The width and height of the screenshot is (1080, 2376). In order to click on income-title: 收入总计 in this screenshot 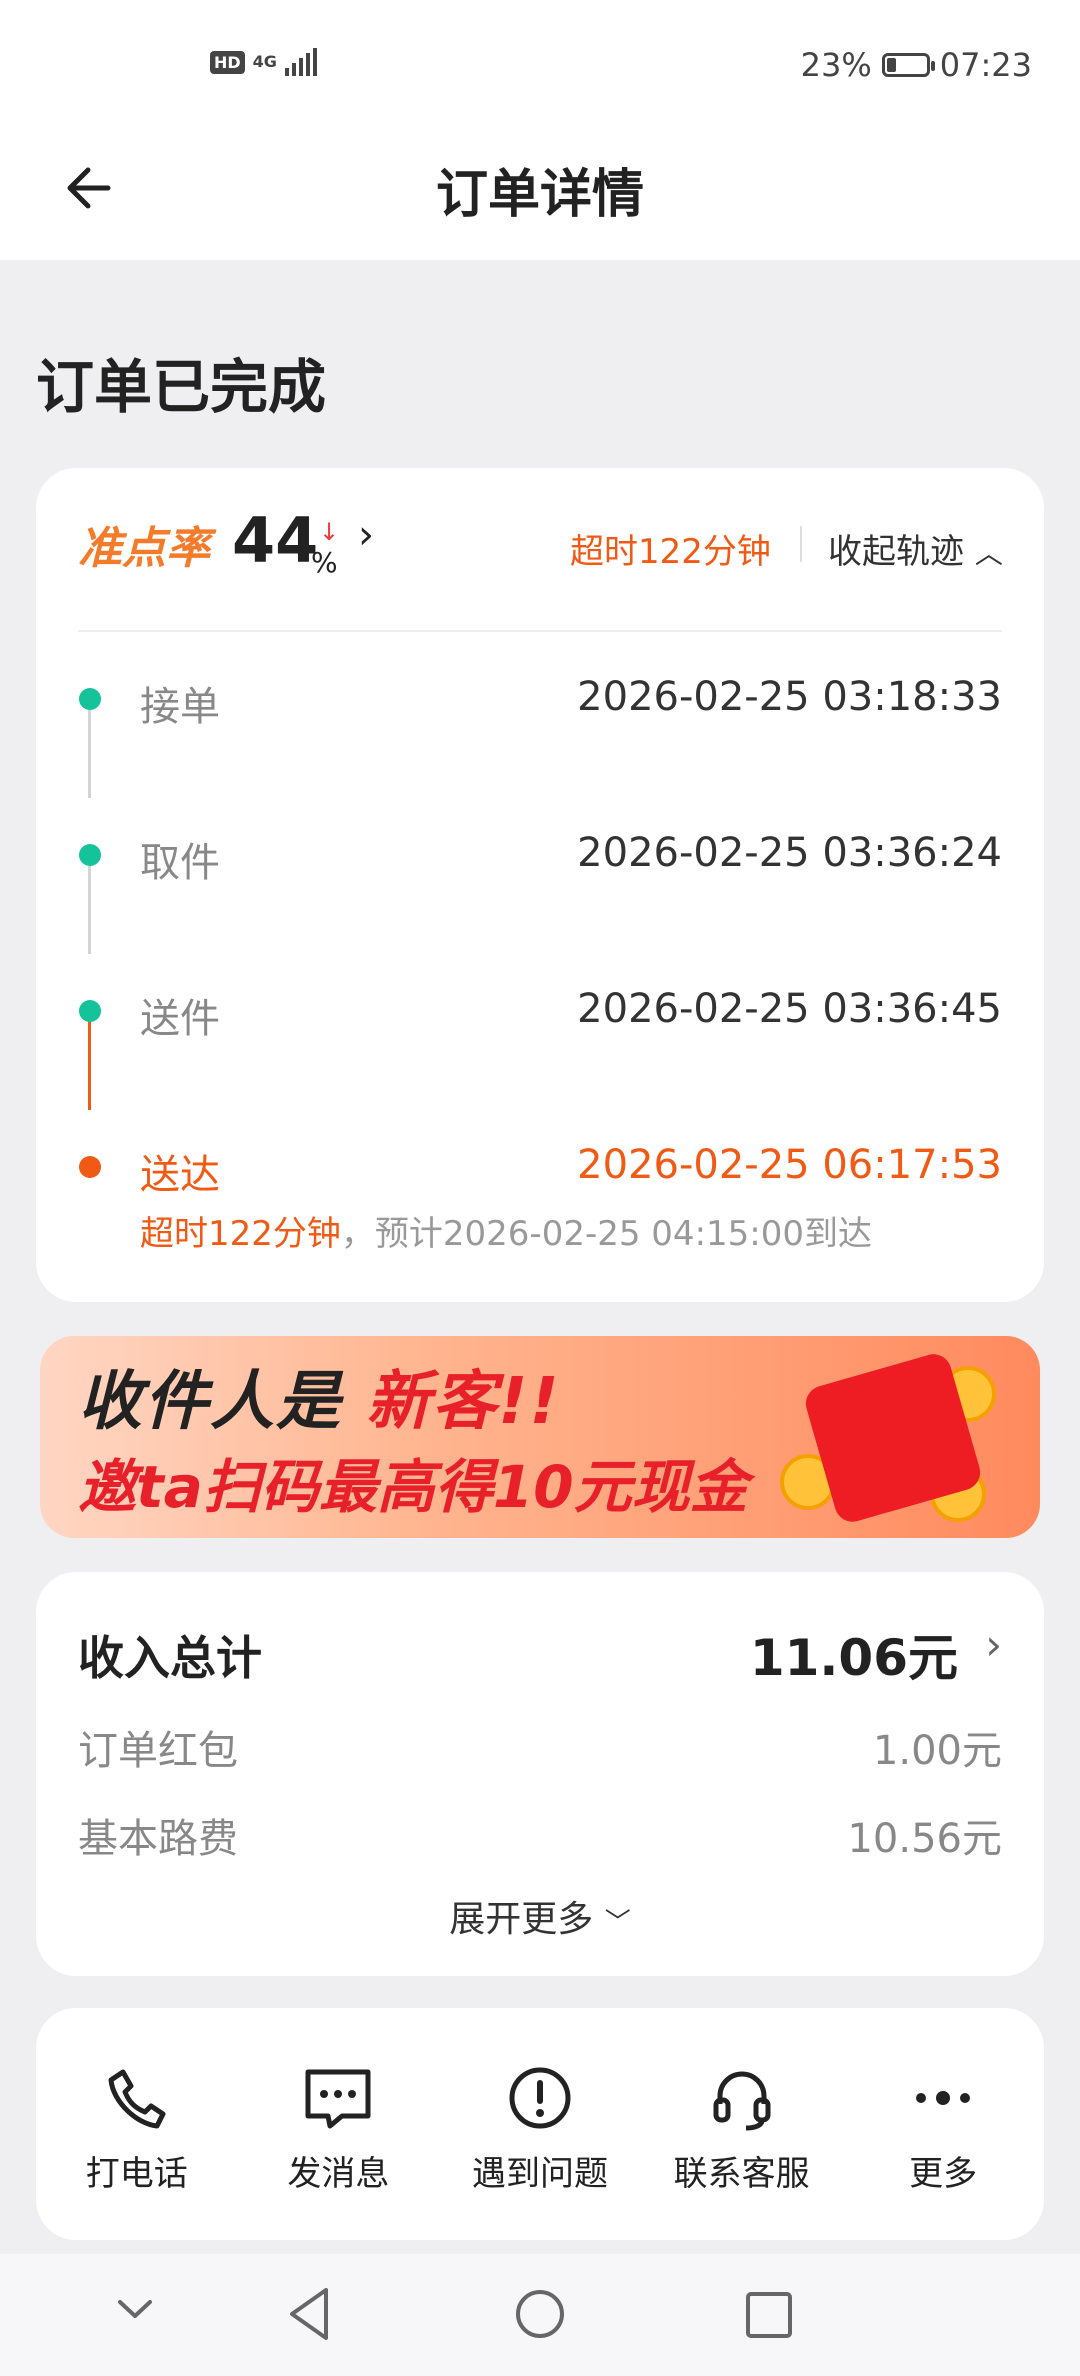, I will do `click(170, 1658)`.